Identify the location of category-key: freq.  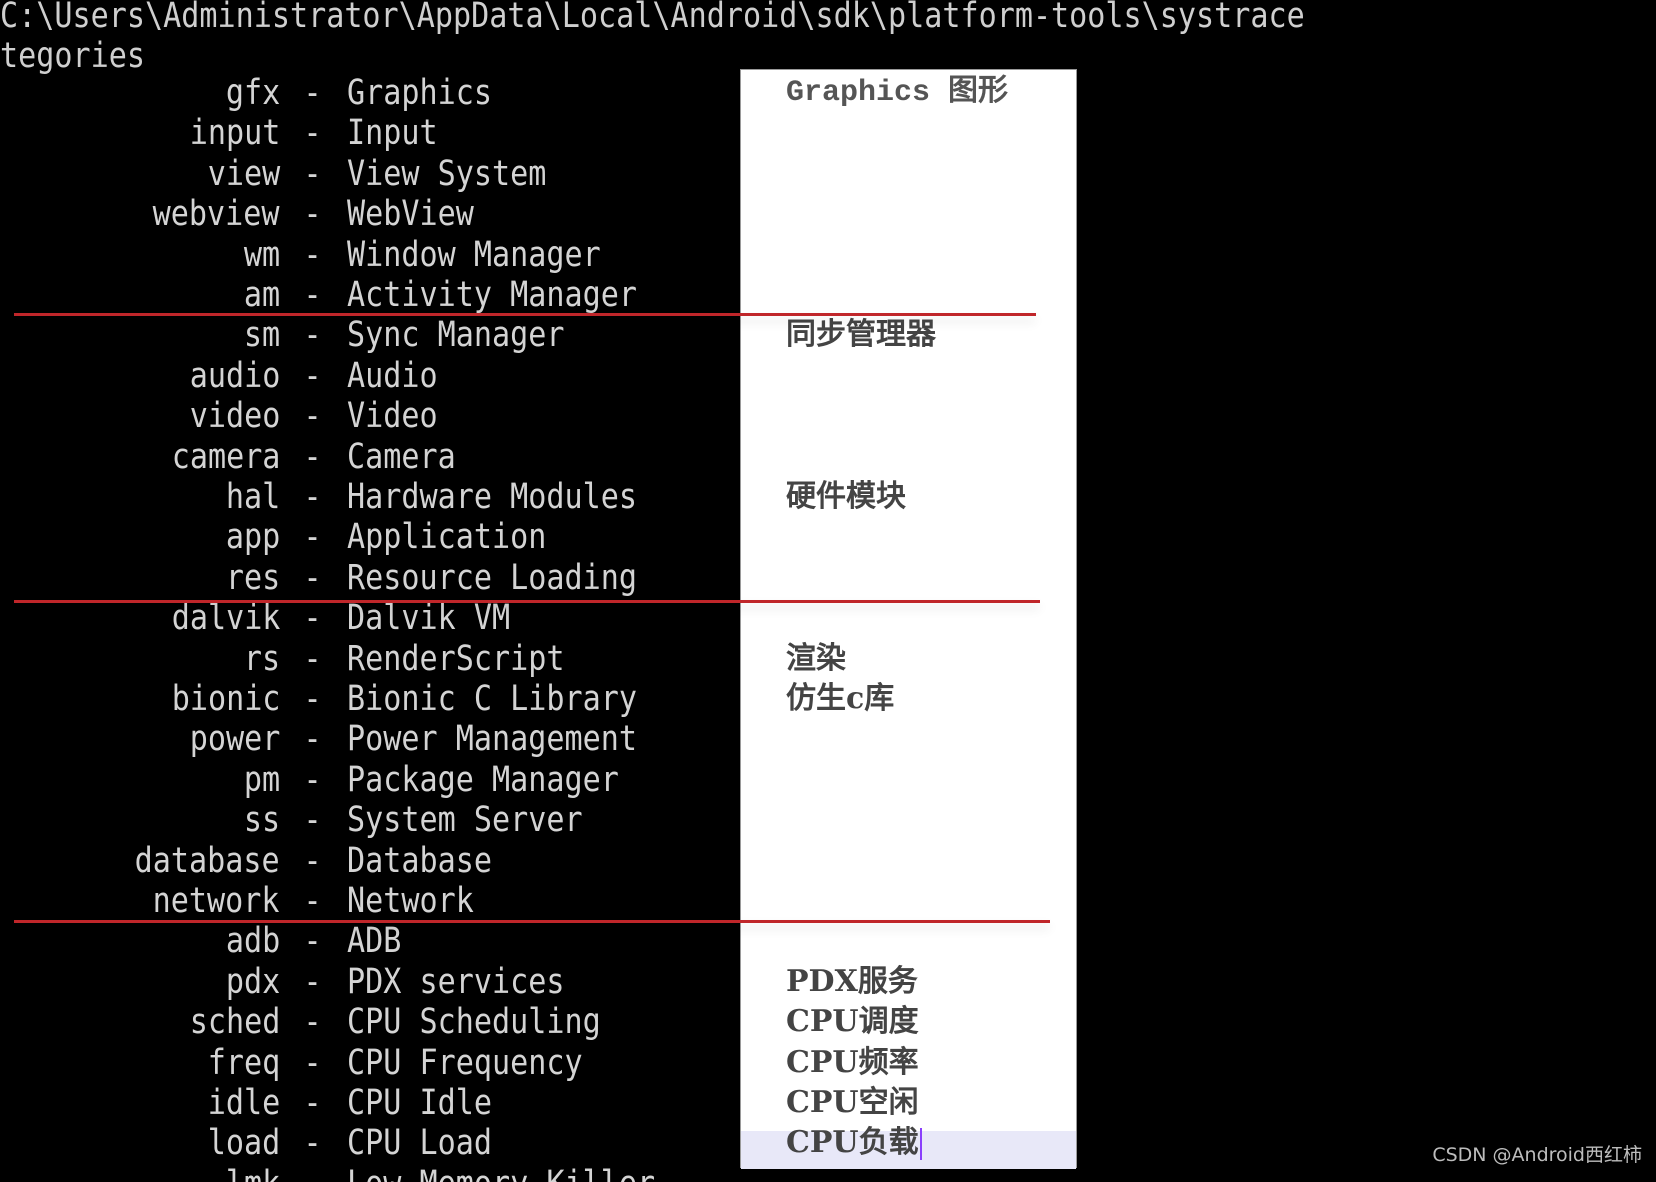
(243, 1062).